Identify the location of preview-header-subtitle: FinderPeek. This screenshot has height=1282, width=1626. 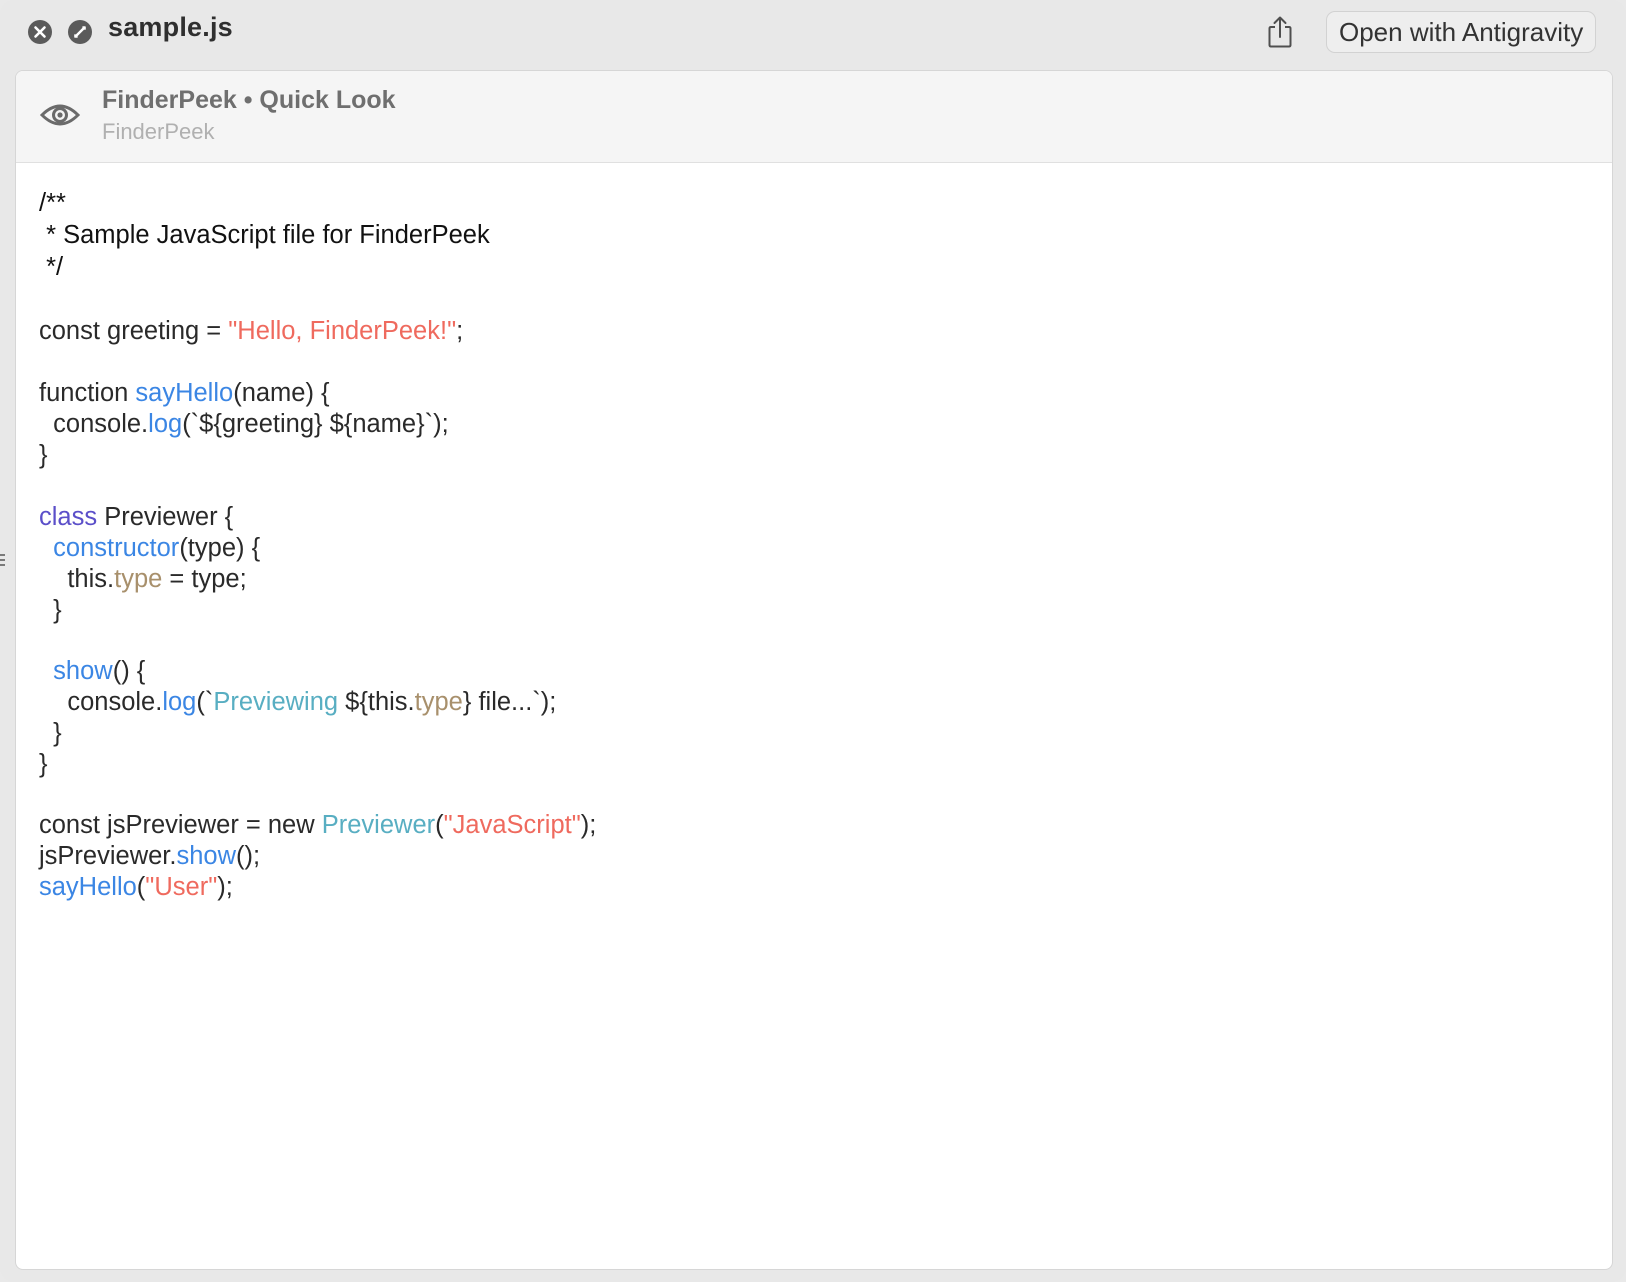
(158, 131).